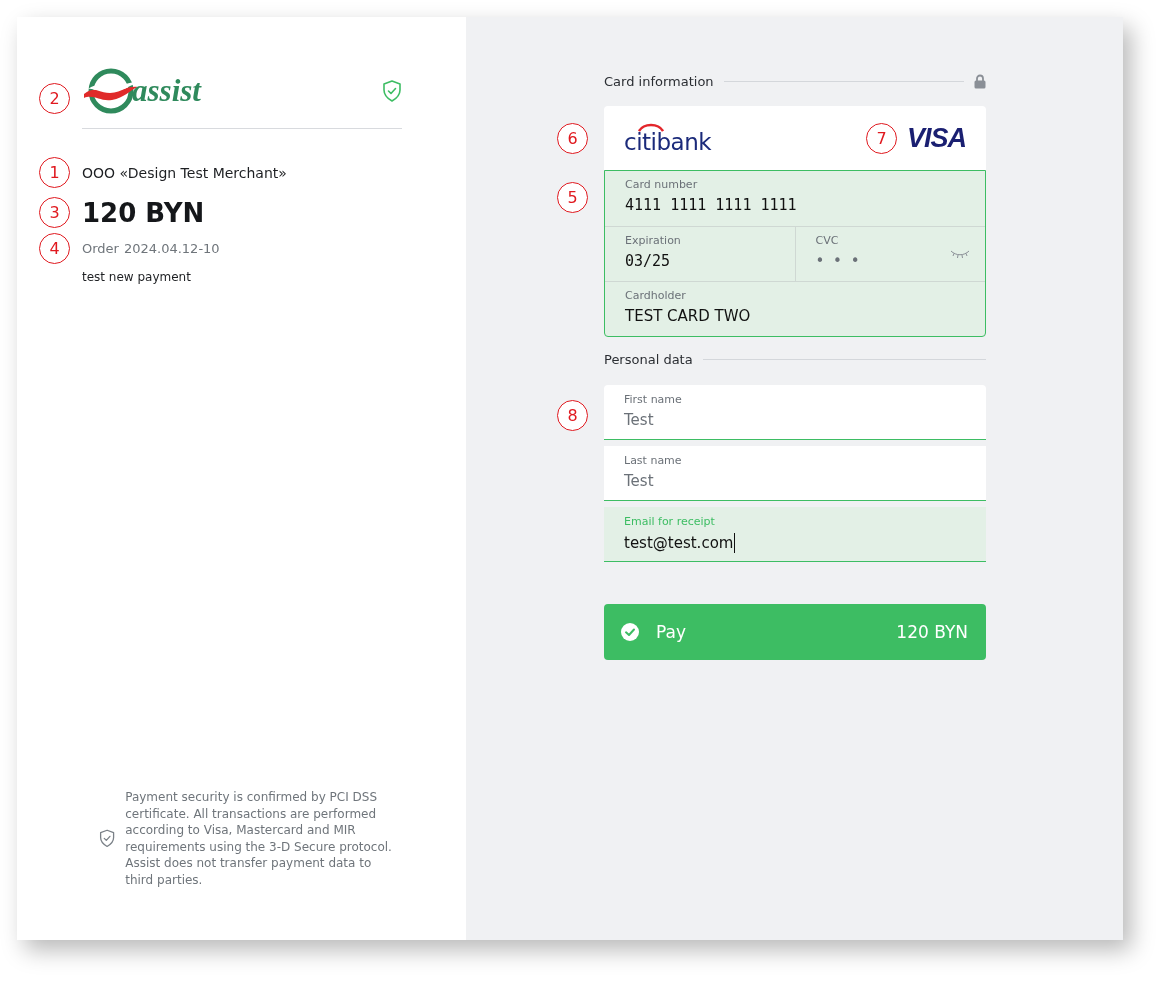 The image size is (1171, 988). I want to click on cardholder-field: Cardholder TEST CARD TWO, so click(795, 309).